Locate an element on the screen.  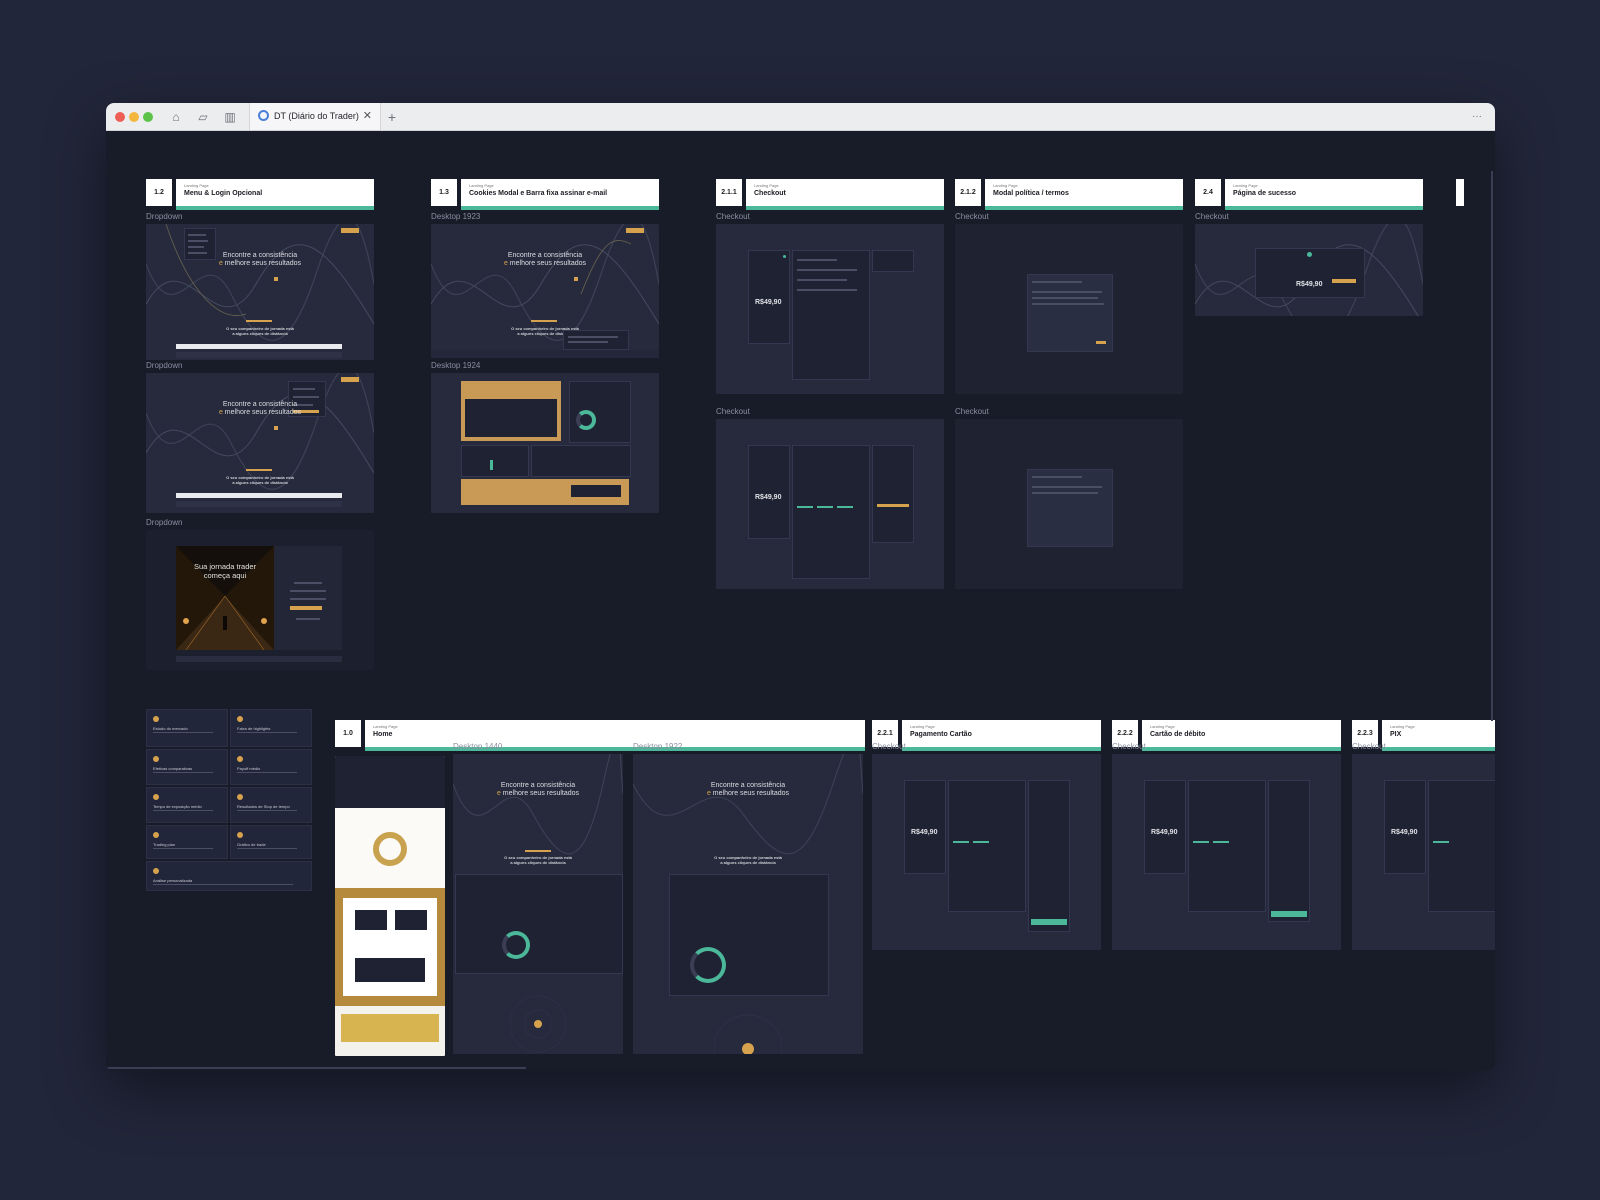
section-number: 2.1.2 is located at coordinates (968, 192).